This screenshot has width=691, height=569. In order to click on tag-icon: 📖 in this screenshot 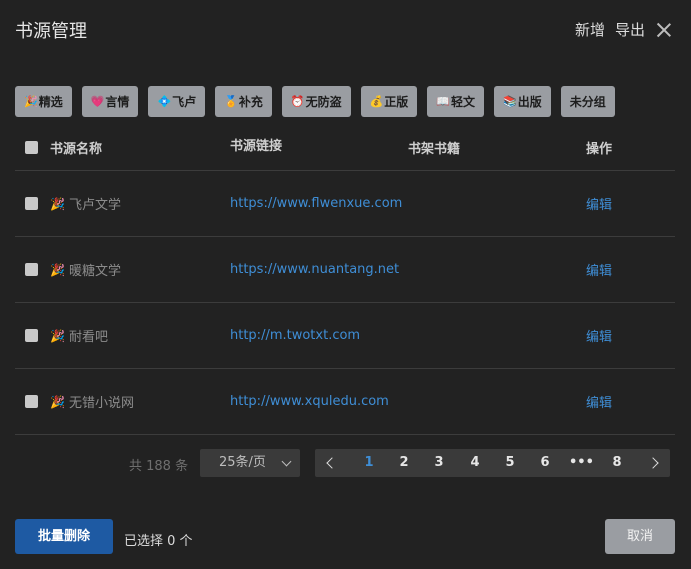, I will do `click(443, 101)`.